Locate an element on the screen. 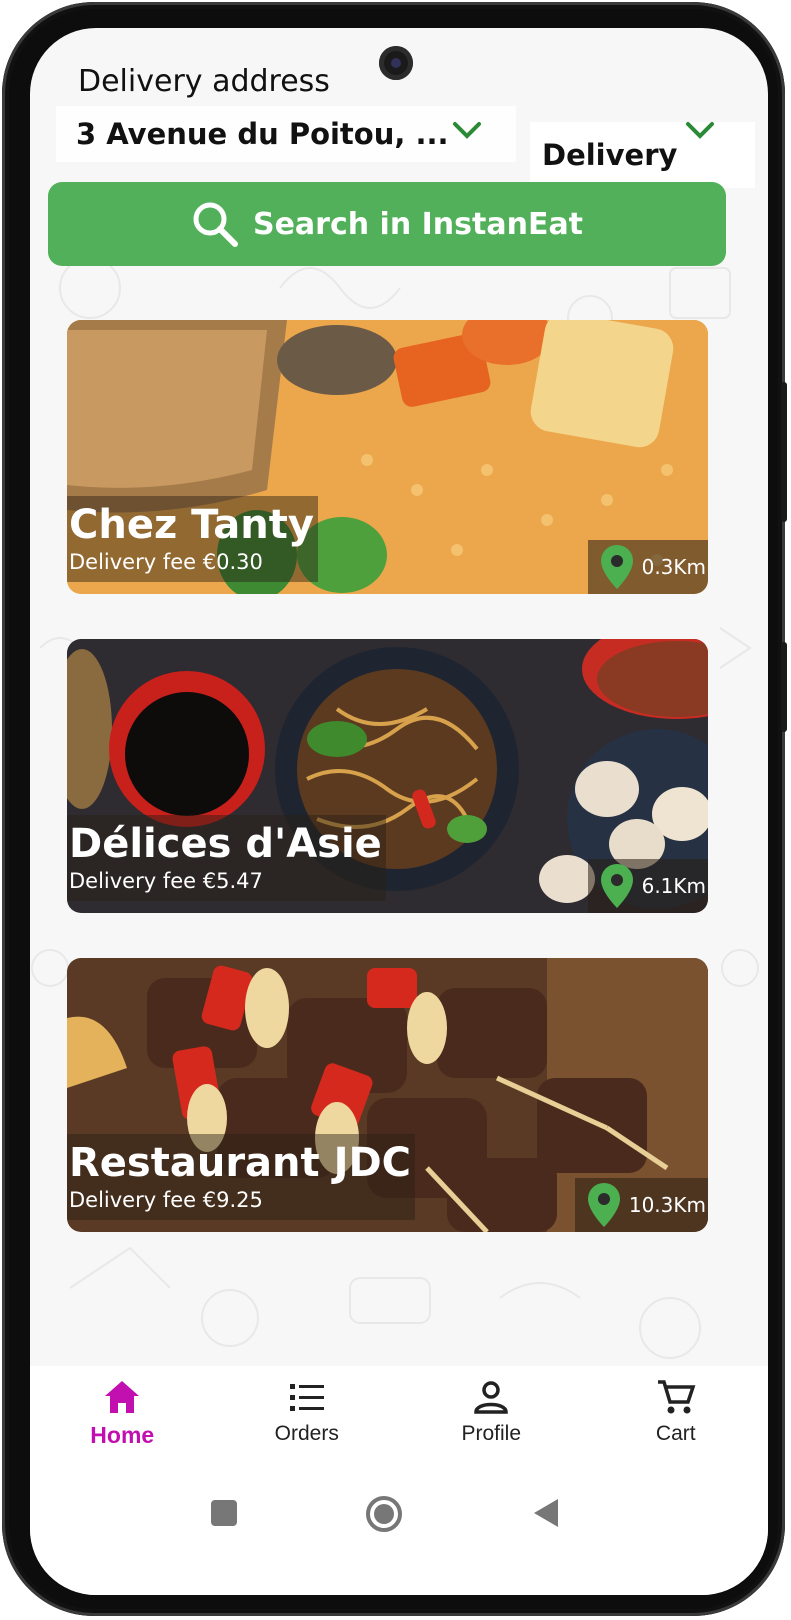 Image resolution: width=791 pixels, height=1620 pixels. delivery-address-label: Delivery address is located at coordinates (204, 81).